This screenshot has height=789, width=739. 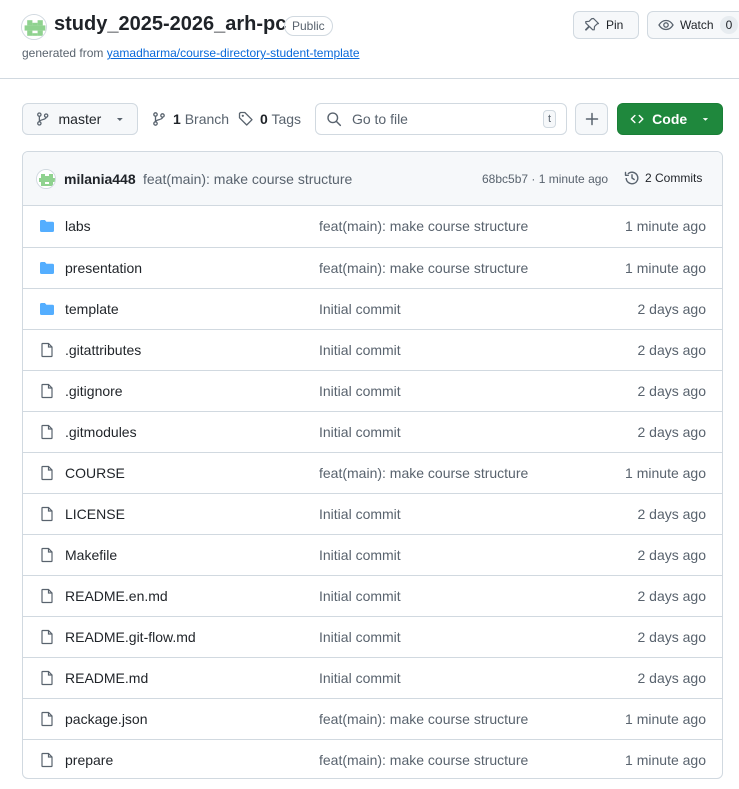 I want to click on file-row: .gitignore Initial commit 2 days ago, so click(x=372, y=390).